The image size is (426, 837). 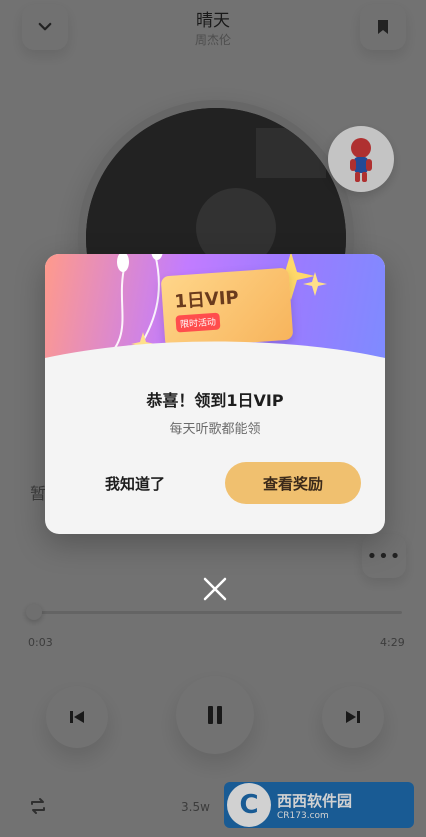 I want to click on limited-time-tag: 限时活动, so click(x=198, y=322).